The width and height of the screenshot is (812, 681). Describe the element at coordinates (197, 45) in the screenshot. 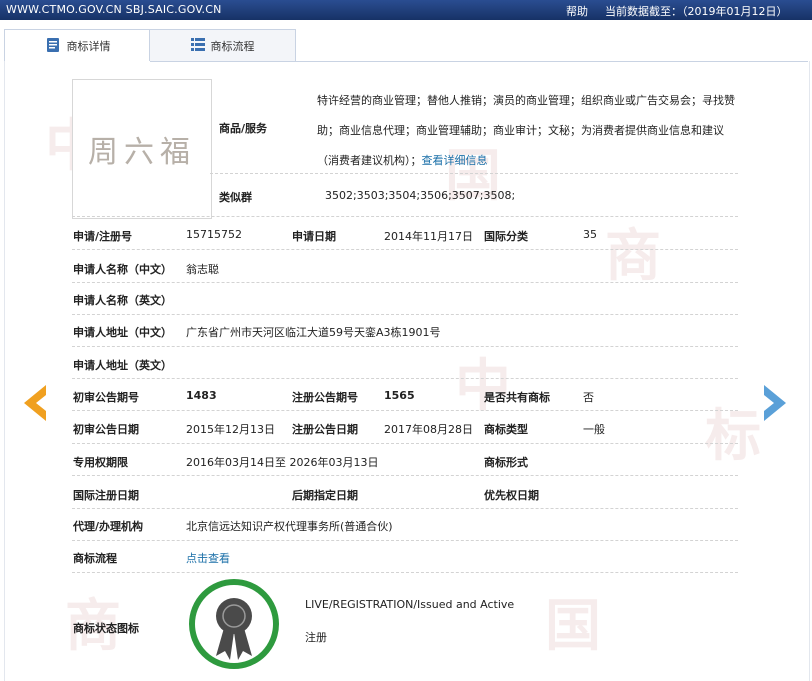

I see `list-icon` at that location.